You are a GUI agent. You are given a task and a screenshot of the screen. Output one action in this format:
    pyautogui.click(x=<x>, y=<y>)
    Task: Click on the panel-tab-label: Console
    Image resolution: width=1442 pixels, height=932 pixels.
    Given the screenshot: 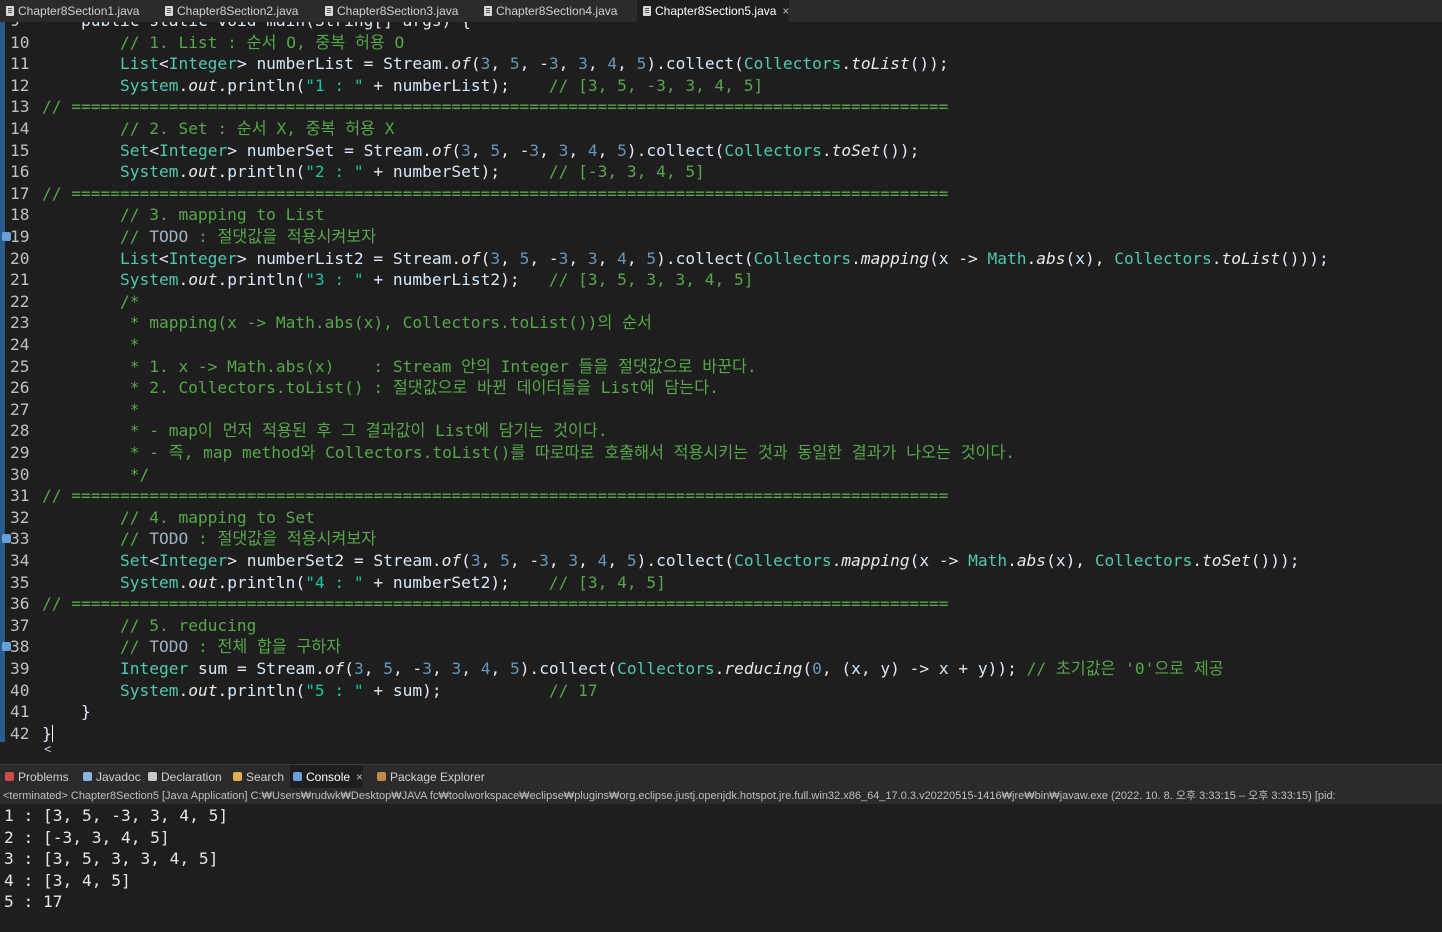 What is the action you would take?
    pyautogui.click(x=328, y=777)
    